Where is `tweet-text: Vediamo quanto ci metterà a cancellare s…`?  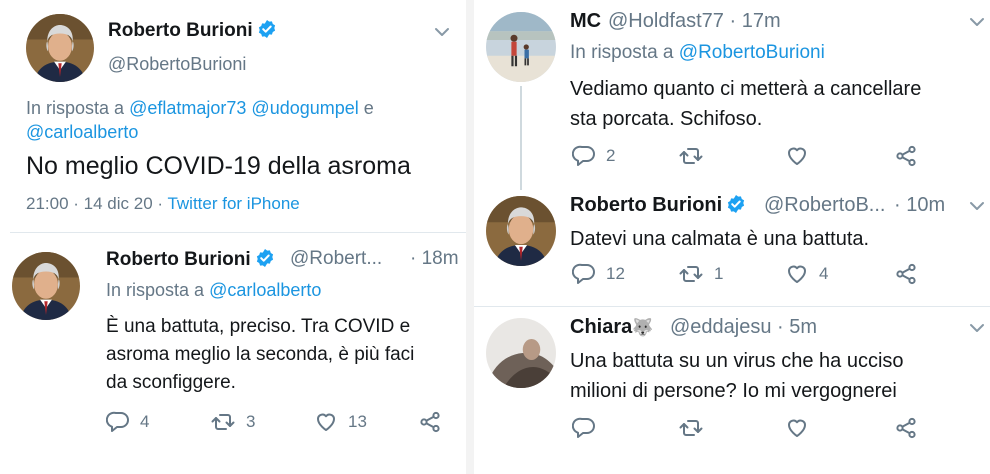
tweet-text: Vediamo quanto ci metterà a cancellare s… is located at coordinates (745, 104).